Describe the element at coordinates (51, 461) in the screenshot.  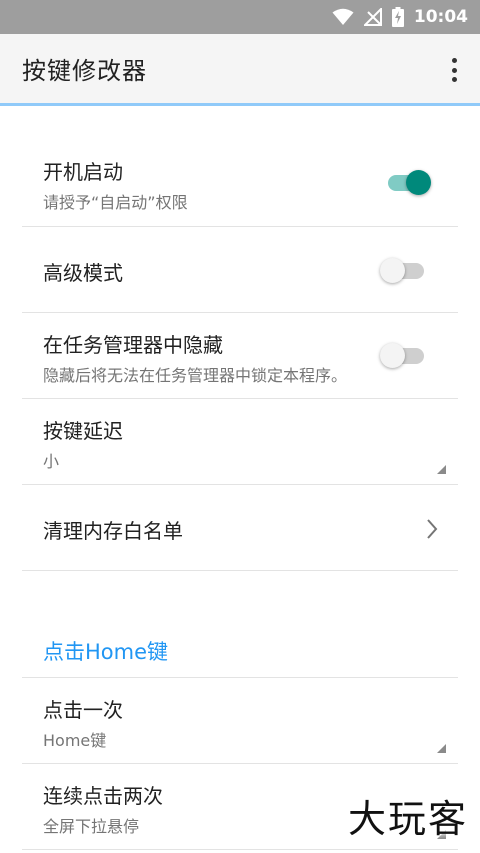
I see `setting-key-delay-value: 小` at that location.